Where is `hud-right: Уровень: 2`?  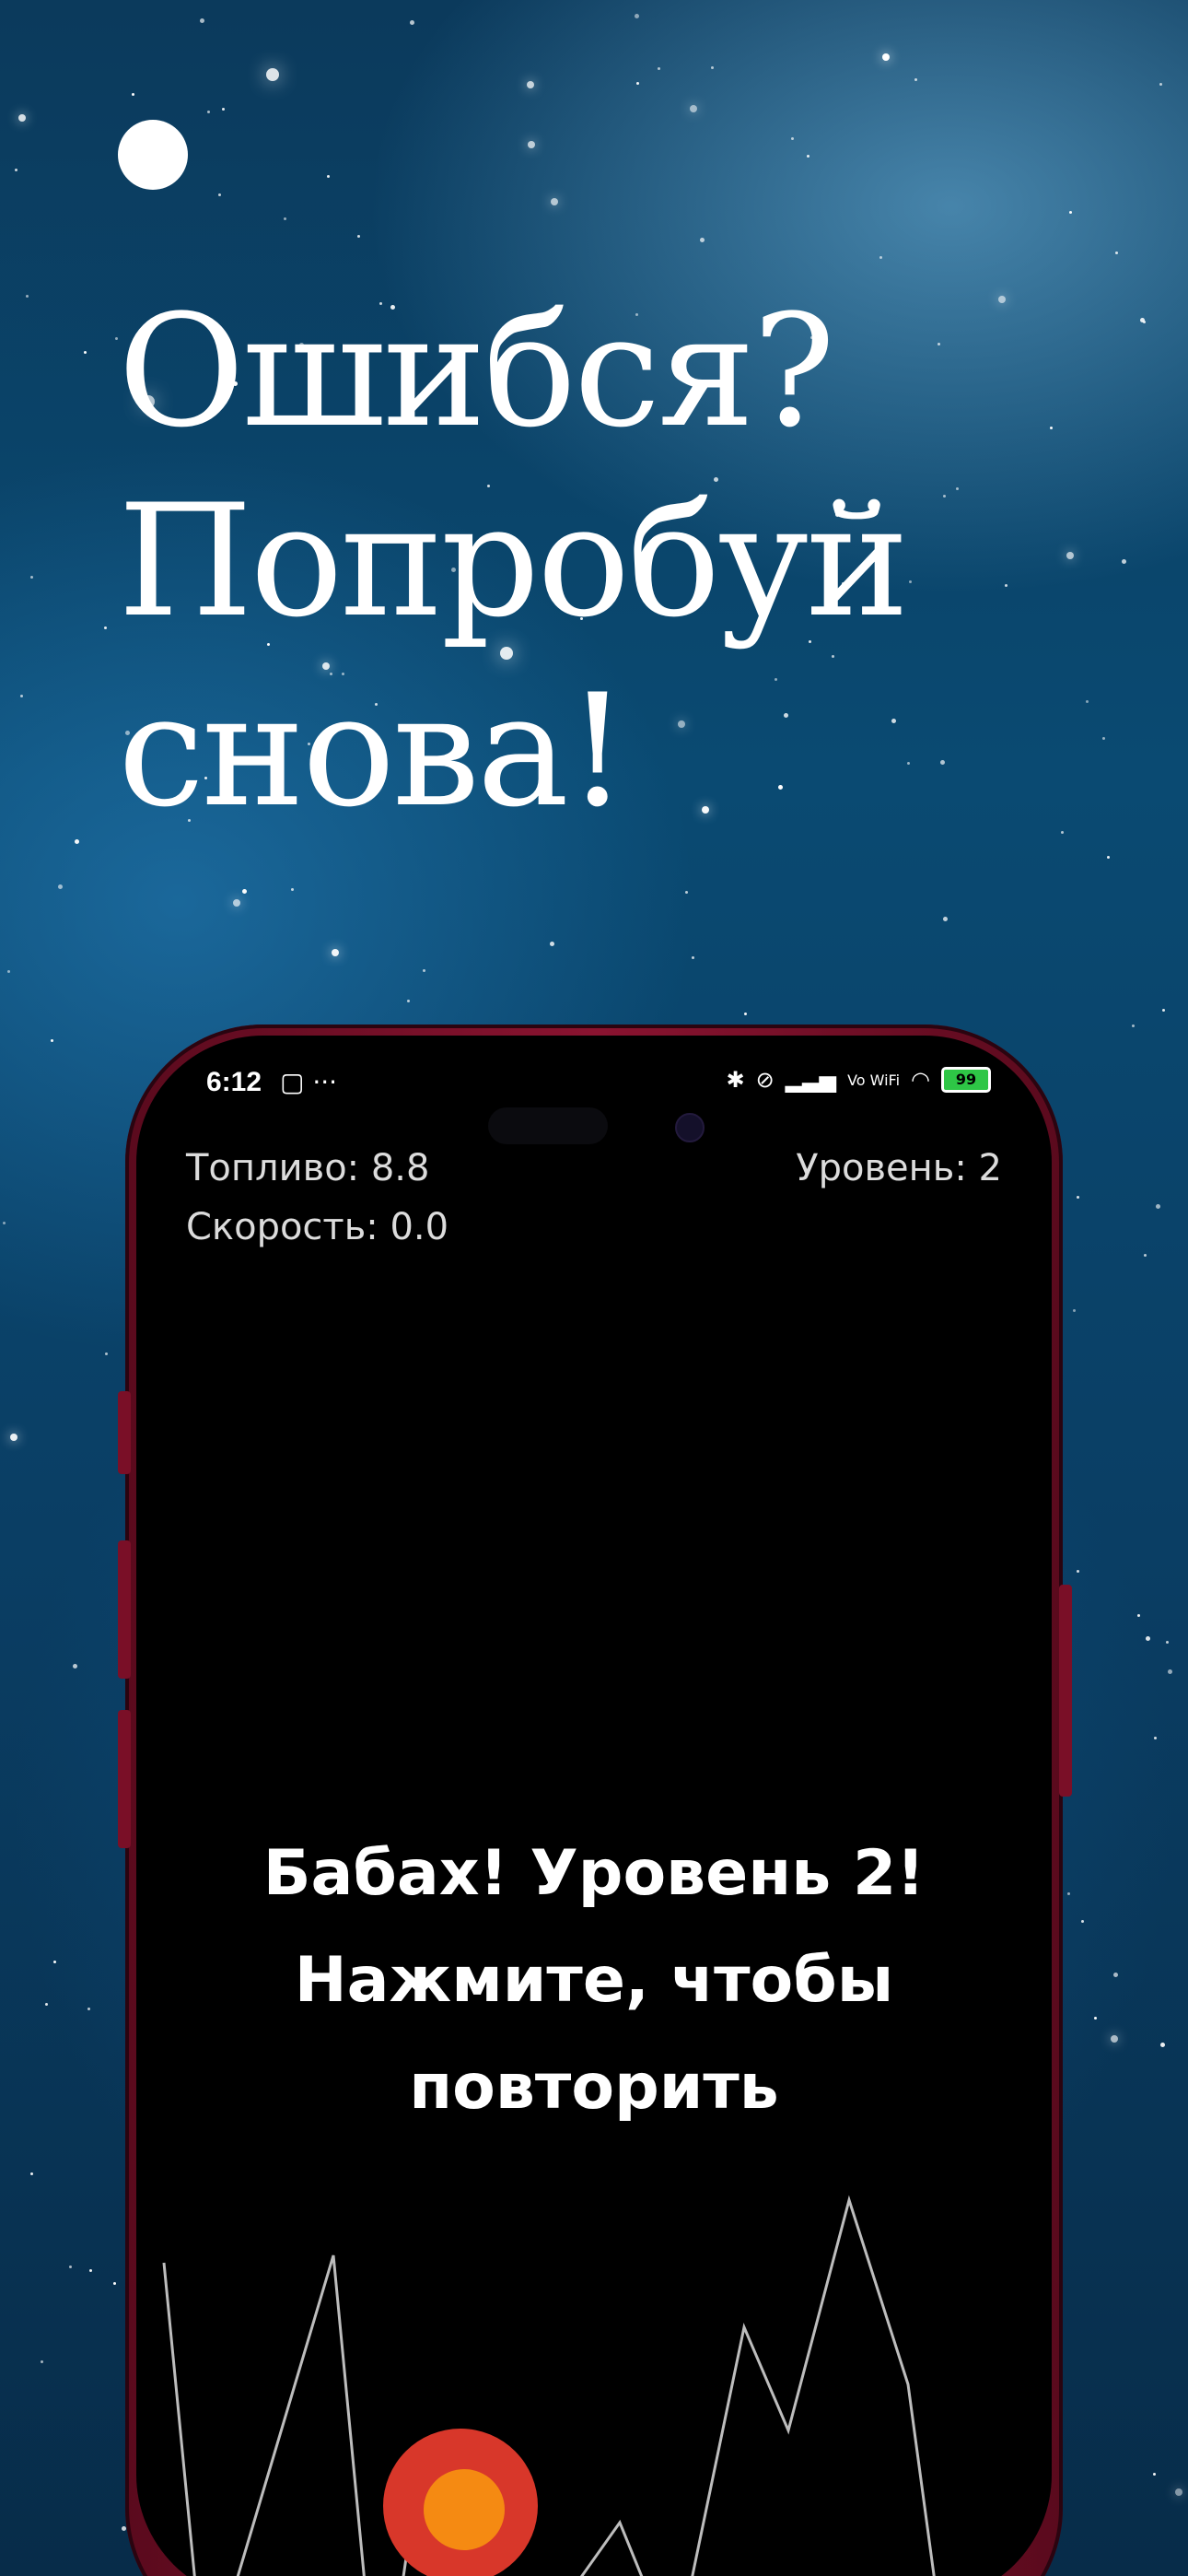
hud-right: Уровень: 2 is located at coordinates (899, 1168).